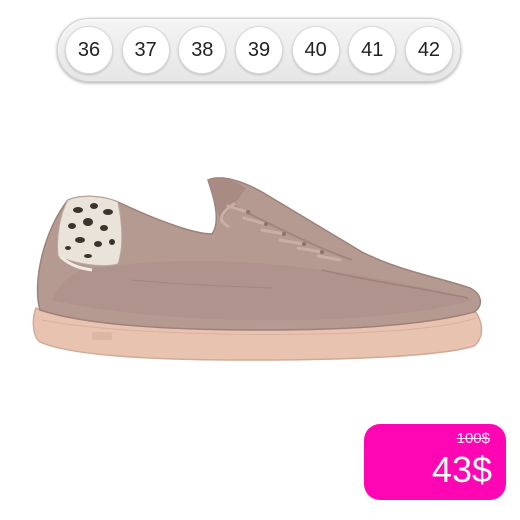 This screenshot has width=520, height=520. I want to click on size-option-39: 39, so click(258, 50).